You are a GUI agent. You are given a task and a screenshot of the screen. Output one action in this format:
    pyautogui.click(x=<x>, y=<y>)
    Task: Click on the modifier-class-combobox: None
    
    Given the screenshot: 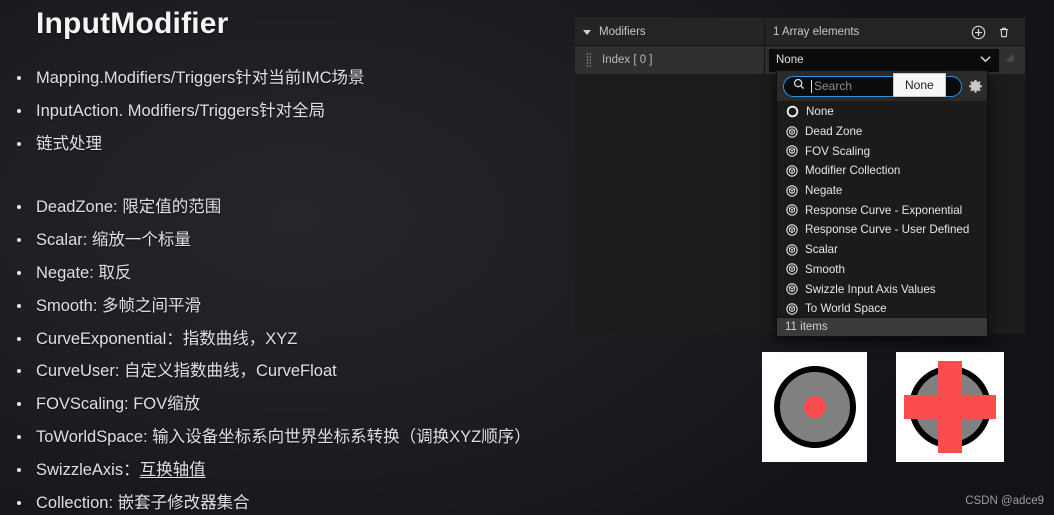 What is the action you would take?
    pyautogui.click(x=884, y=60)
    